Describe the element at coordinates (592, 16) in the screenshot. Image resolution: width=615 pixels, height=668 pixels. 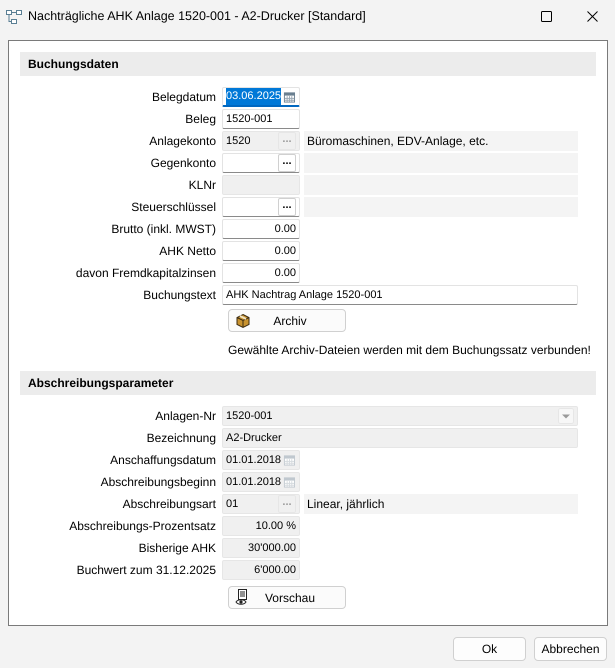
I see `close-icon` at that location.